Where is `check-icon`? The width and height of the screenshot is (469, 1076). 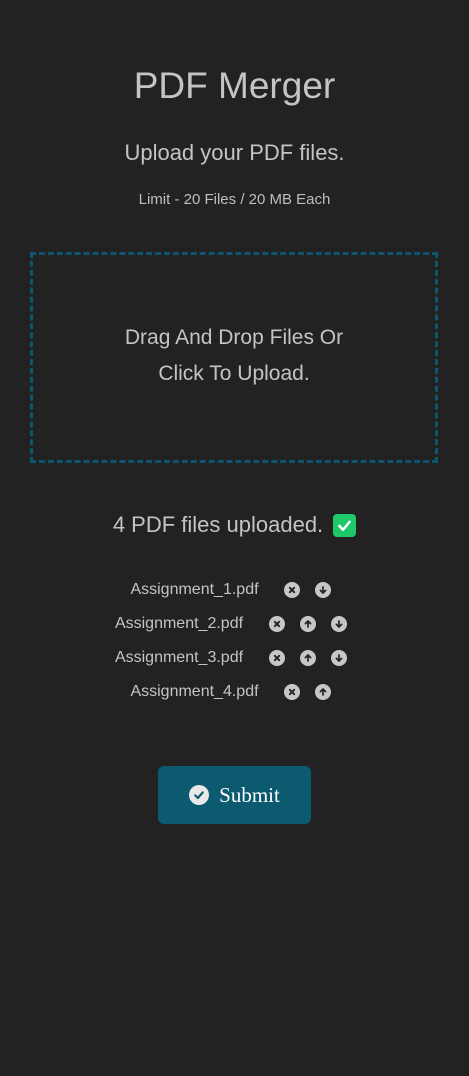
check-icon is located at coordinates (345, 525).